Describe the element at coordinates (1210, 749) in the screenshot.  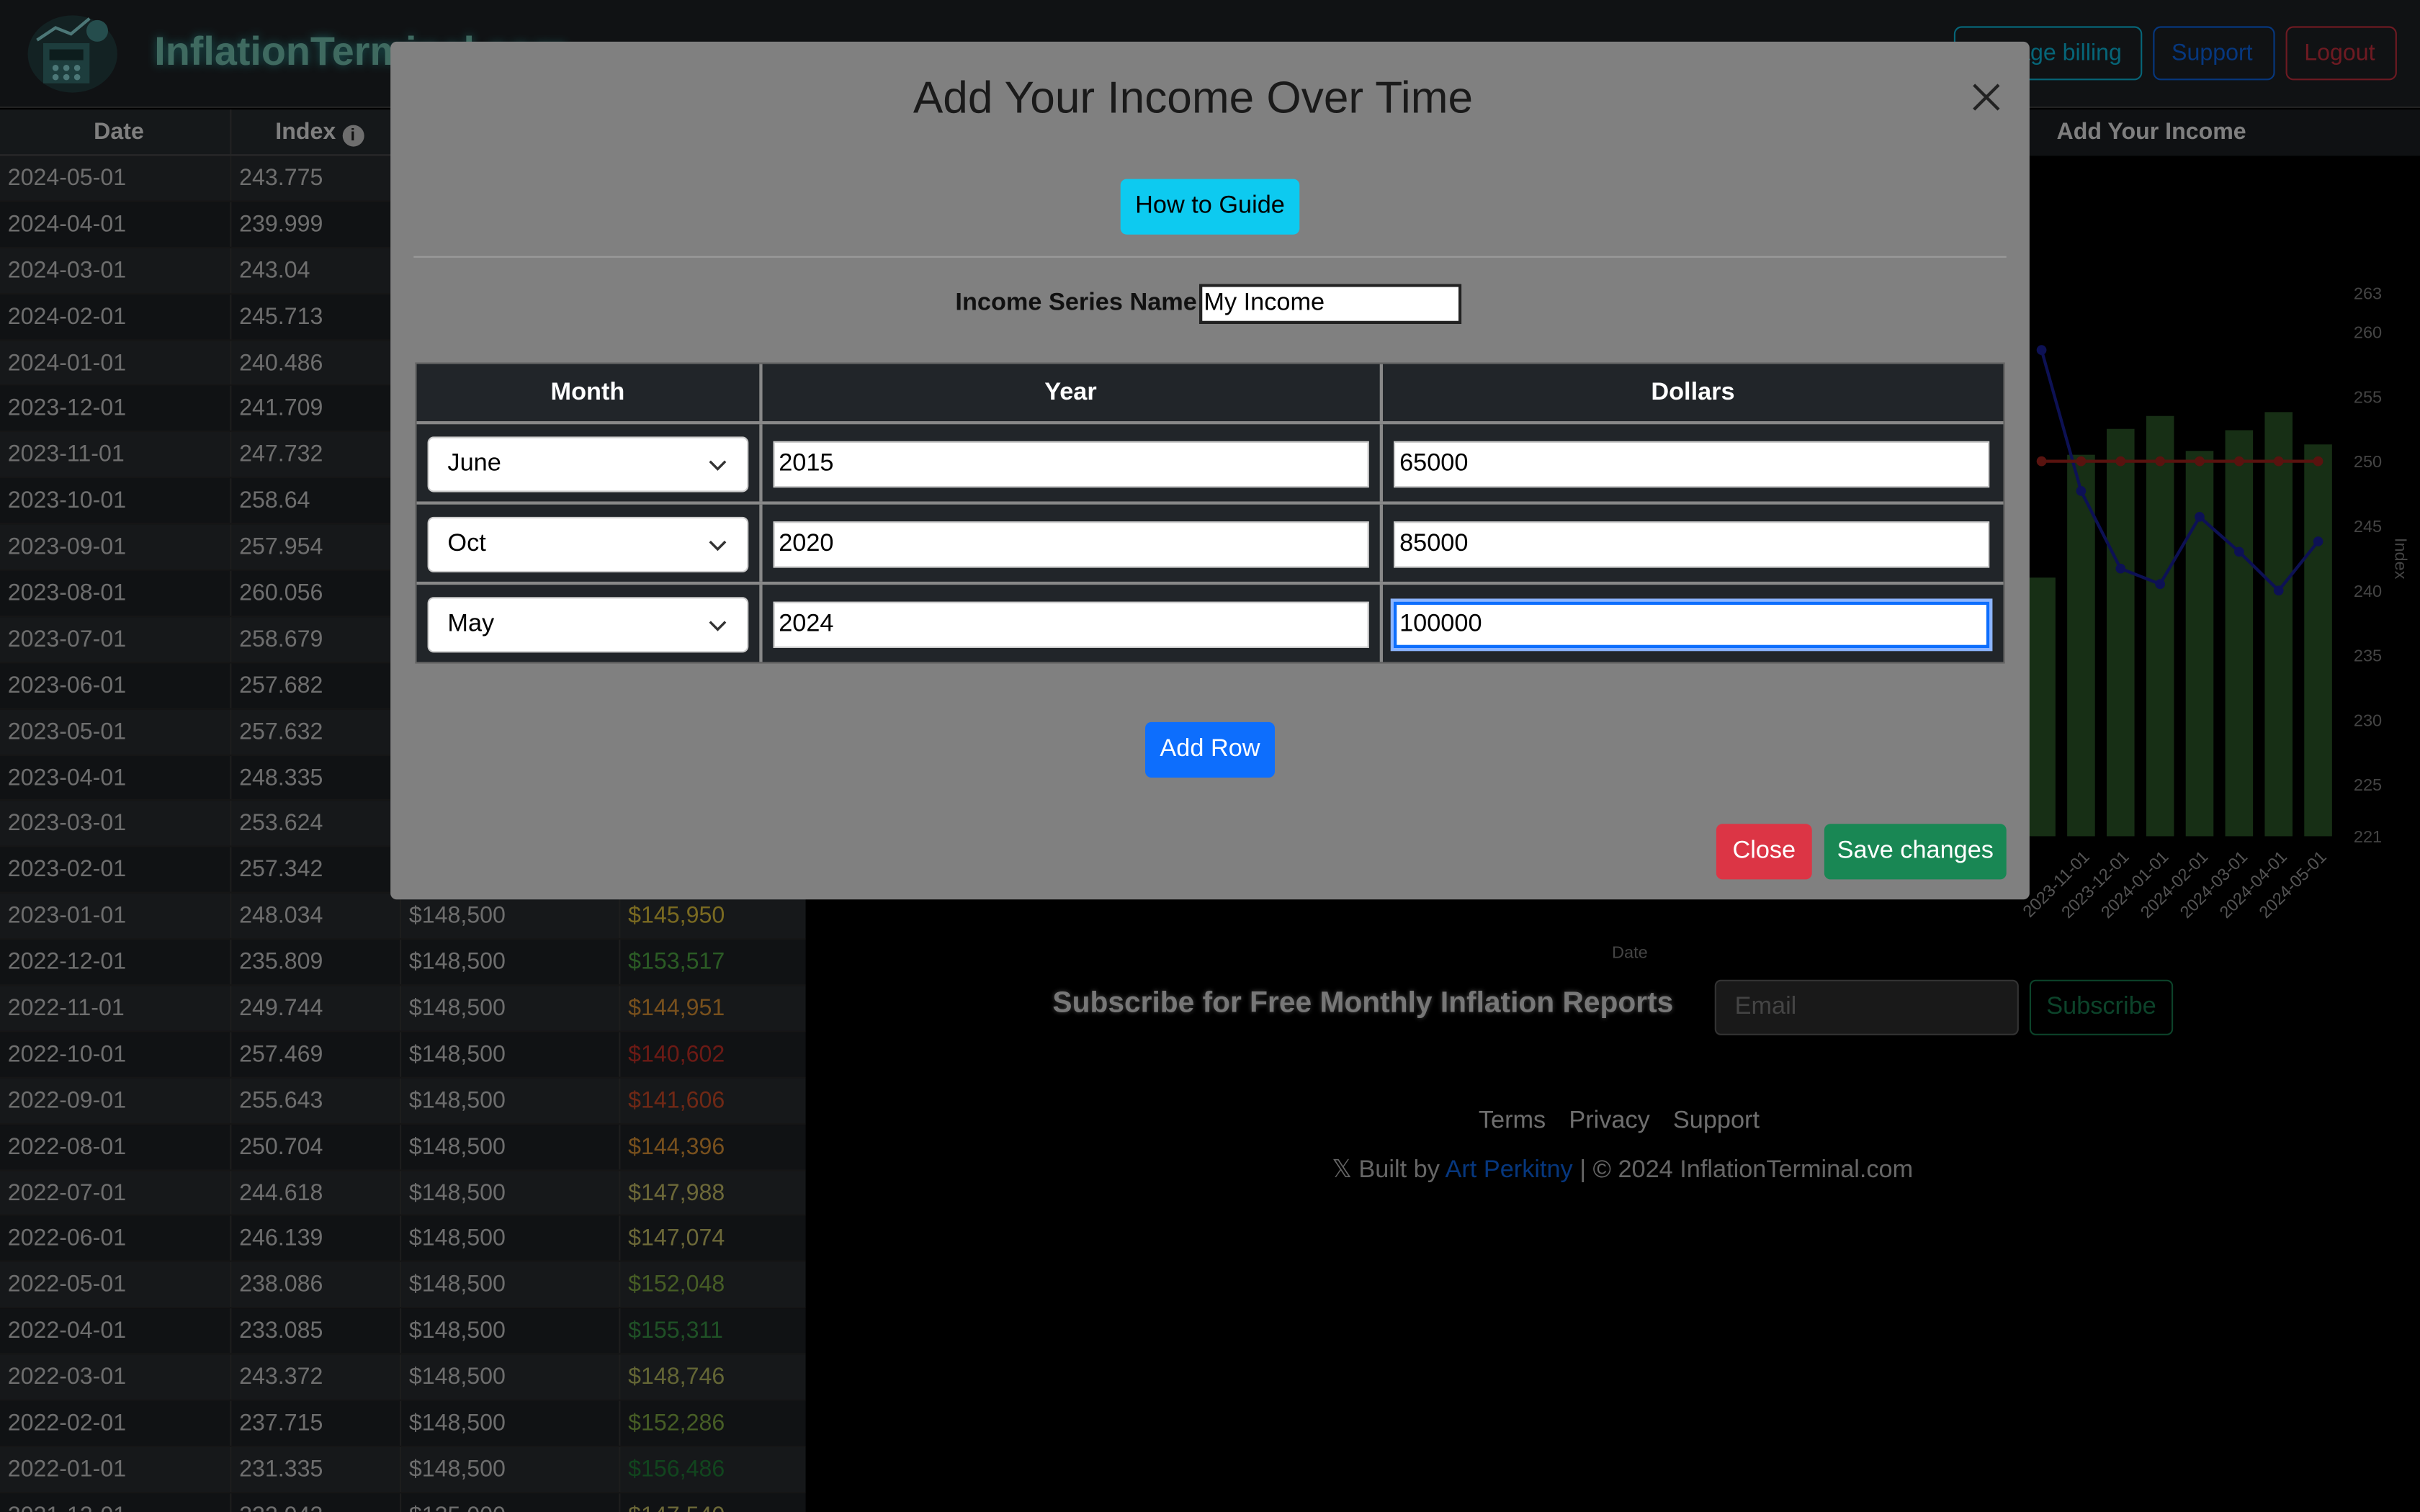
I see `add-row-button: Add Row` at that location.